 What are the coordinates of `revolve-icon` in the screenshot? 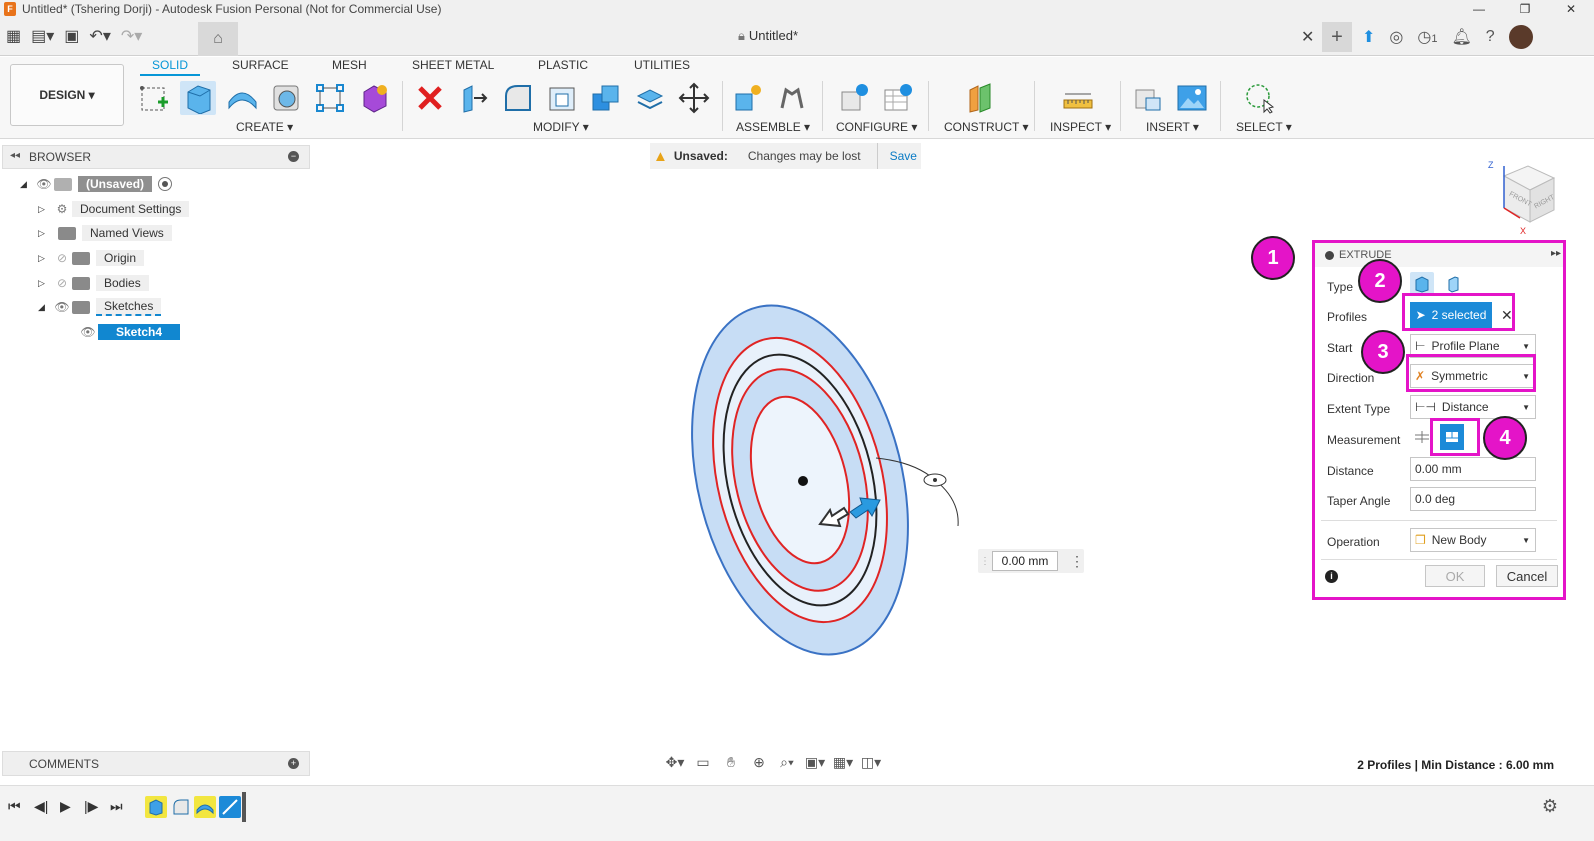 It's located at (242, 98).